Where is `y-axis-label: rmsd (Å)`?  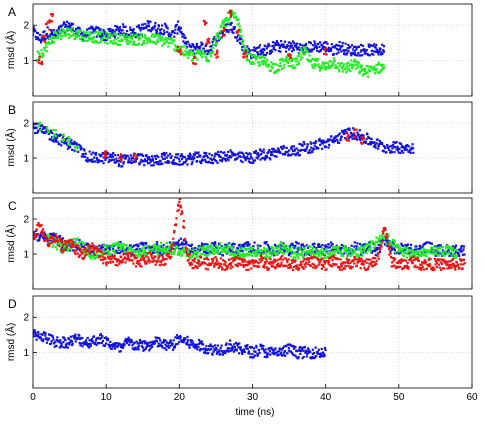 y-axis-label: rmsd (Å) is located at coordinates (10, 147).